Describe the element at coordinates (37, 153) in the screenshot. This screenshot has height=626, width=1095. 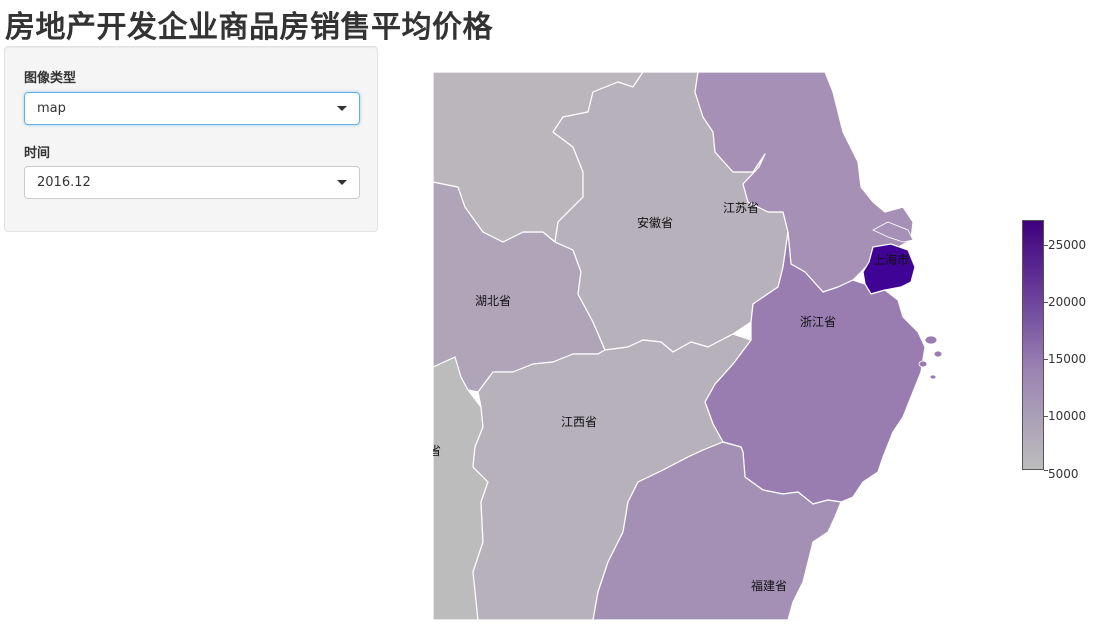
I see `time-label: 时间` at that location.